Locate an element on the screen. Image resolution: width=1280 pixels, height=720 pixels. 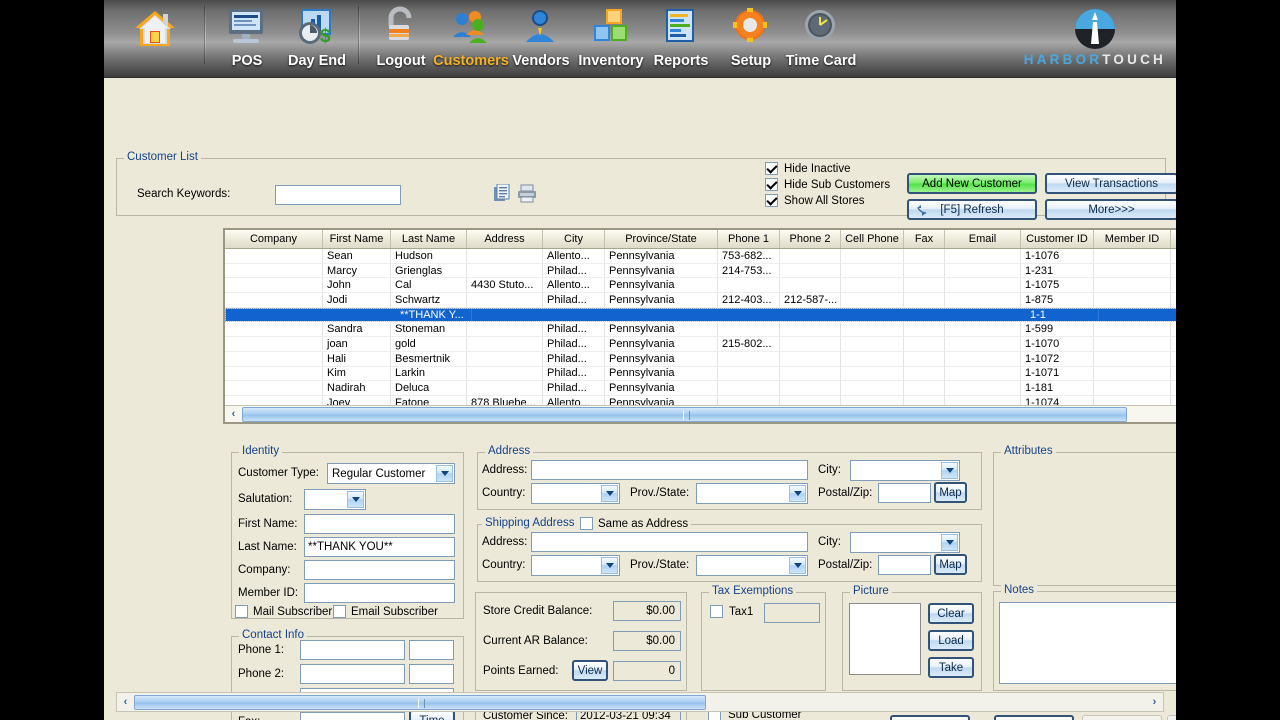
picture-preview is located at coordinates (885, 639).